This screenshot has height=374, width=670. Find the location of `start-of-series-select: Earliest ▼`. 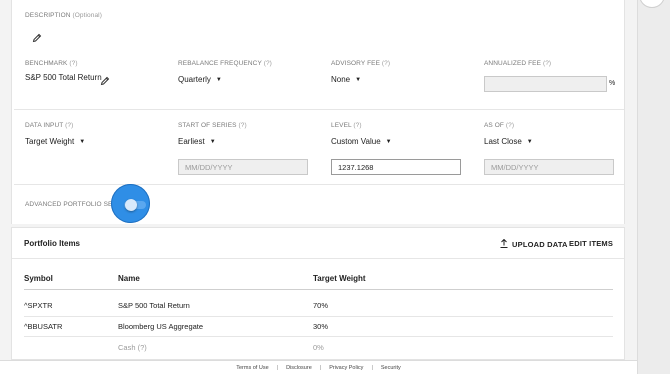

start-of-series-select: Earliest ▼ is located at coordinates (197, 141).